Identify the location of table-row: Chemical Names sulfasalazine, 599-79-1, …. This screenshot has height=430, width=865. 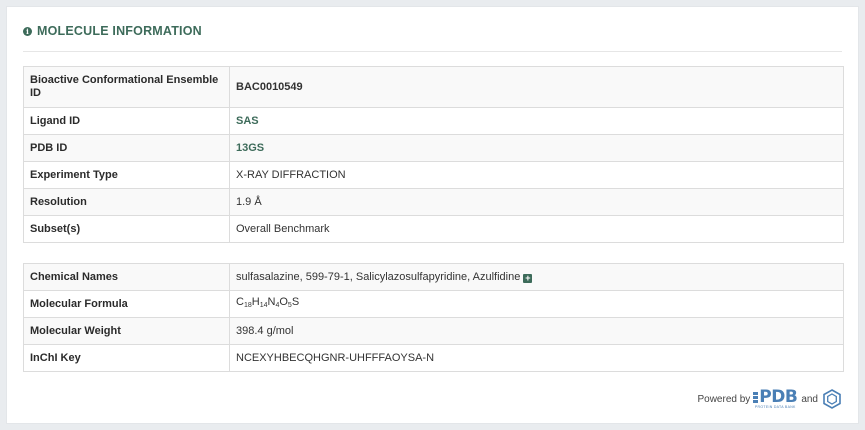
(433, 277).